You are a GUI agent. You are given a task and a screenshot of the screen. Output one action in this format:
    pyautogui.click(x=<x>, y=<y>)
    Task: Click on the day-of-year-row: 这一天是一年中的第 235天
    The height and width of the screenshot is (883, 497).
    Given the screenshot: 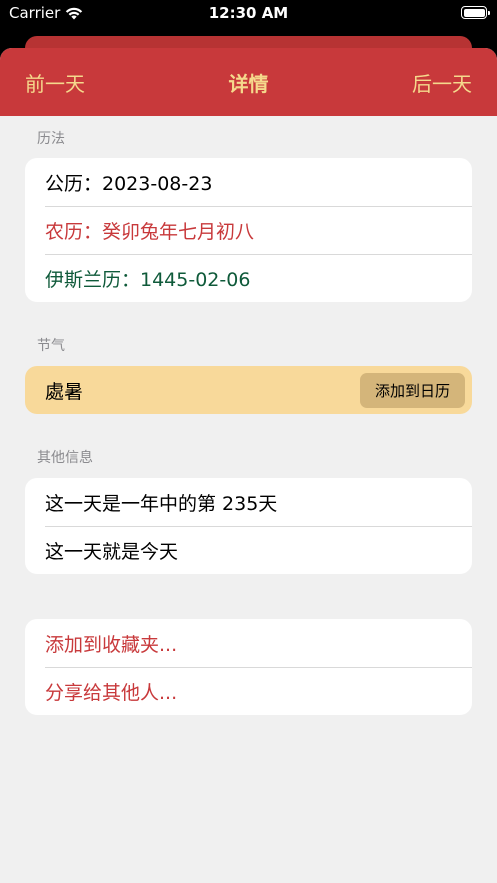 What is the action you would take?
    pyautogui.click(x=161, y=503)
    